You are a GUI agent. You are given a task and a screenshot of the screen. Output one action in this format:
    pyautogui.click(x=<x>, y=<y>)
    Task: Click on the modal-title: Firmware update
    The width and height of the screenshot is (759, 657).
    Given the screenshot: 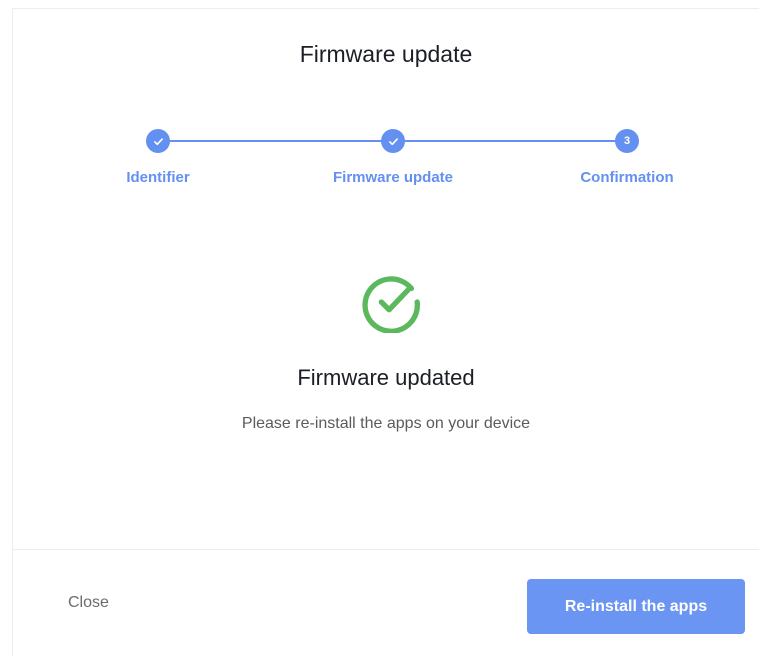 What is the action you would take?
    pyautogui.click(x=386, y=54)
    